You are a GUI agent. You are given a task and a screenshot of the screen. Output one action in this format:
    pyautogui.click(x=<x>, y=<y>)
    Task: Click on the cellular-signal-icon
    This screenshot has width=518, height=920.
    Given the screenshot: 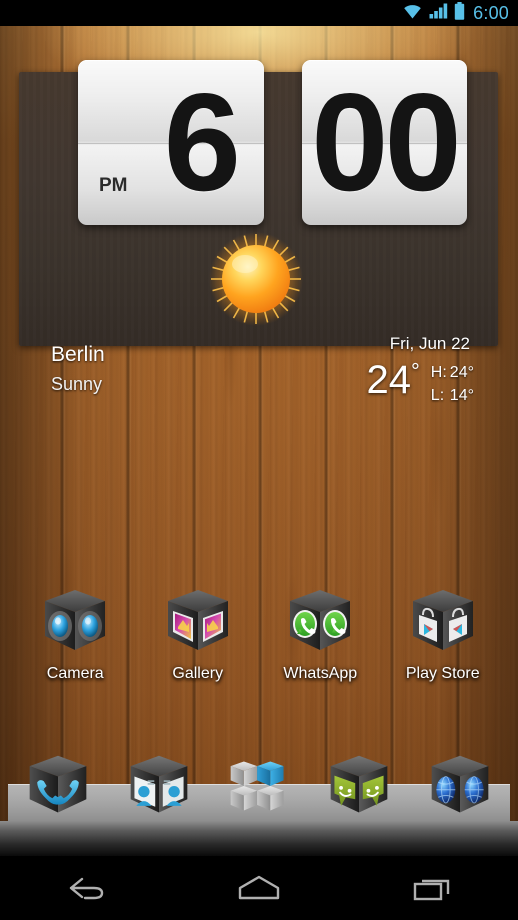 What is the action you would take?
    pyautogui.click(x=438, y=13)
    